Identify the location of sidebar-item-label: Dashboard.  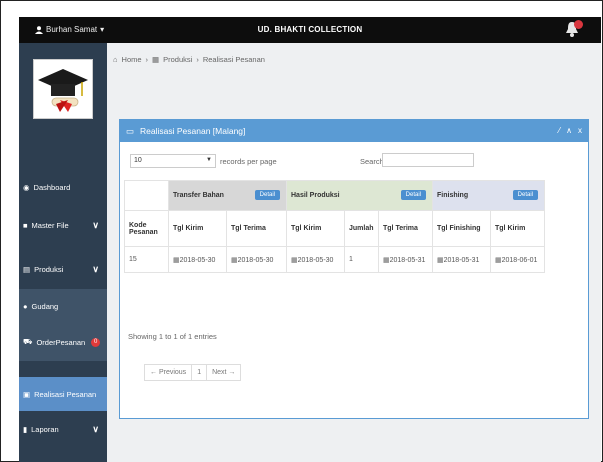
(52, 187).